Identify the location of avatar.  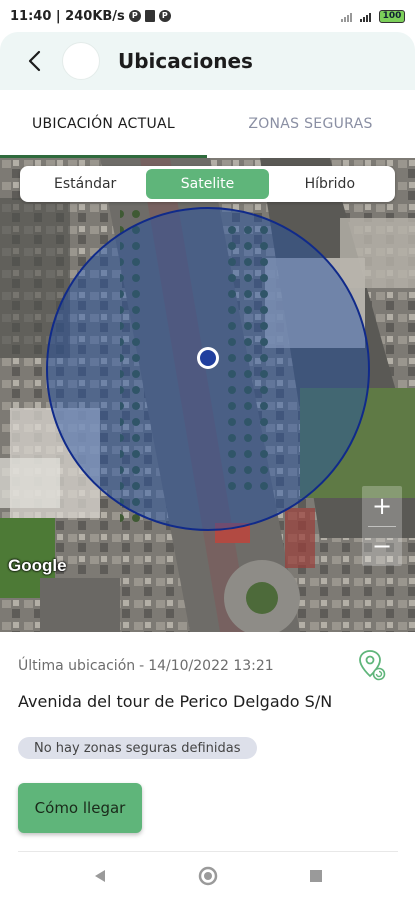
(81, 61).